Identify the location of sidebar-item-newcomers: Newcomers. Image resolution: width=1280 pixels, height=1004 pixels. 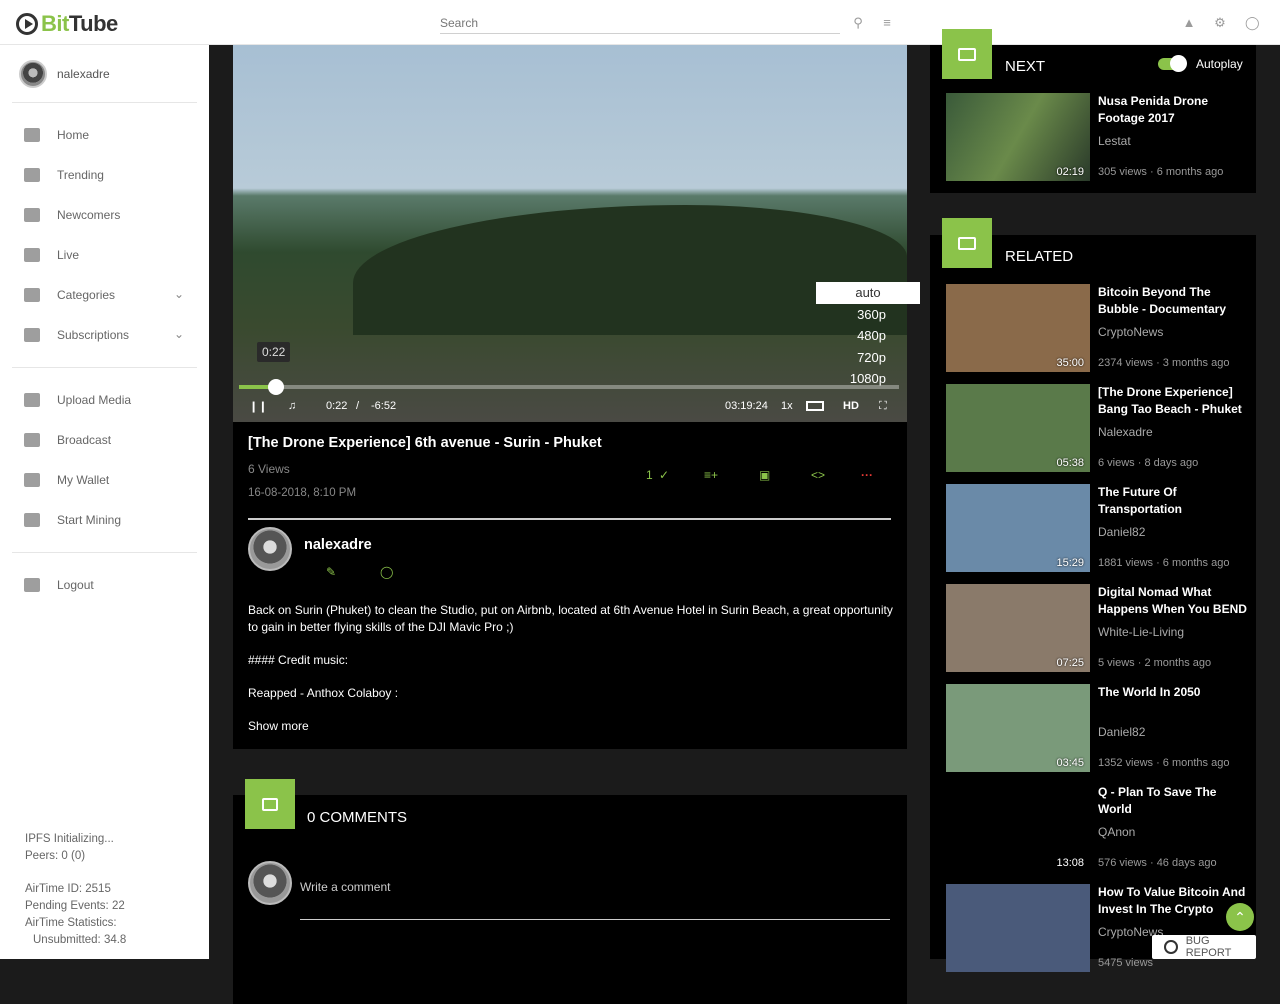
(72, 215).